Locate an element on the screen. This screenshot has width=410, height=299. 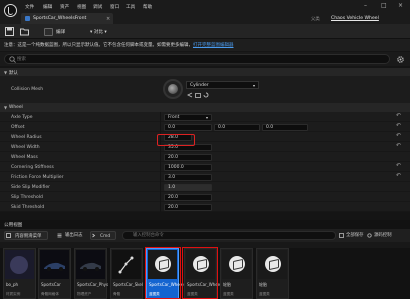
source-control-icon is located at coordinates (369, 235).